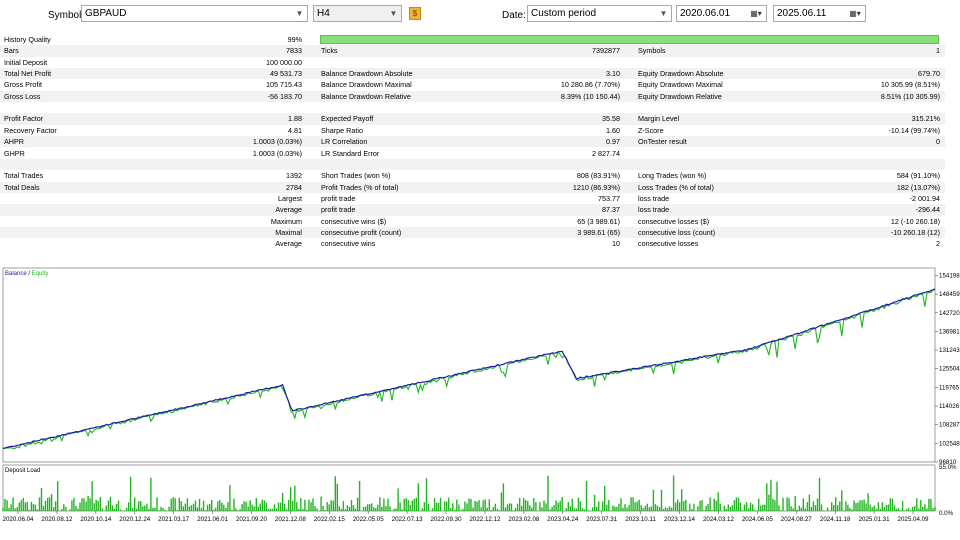  I want to click on report-cell-c3v: 315.21%, so click(925, 119).